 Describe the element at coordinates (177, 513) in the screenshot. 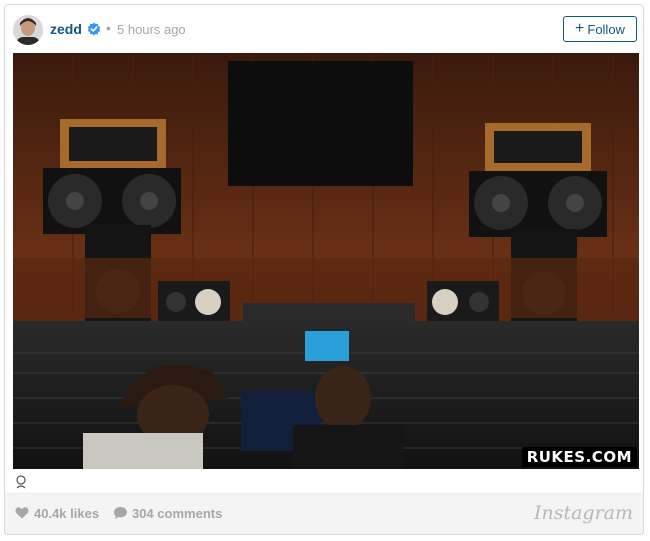

I see `comments-count: 304 comments` at that location.